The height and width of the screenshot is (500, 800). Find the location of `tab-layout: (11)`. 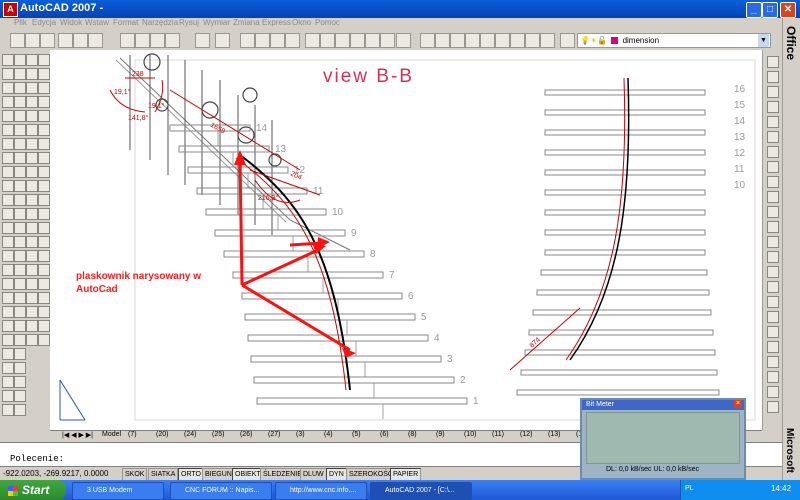

tab-layout: (11) is located at coordinates (498, 434).